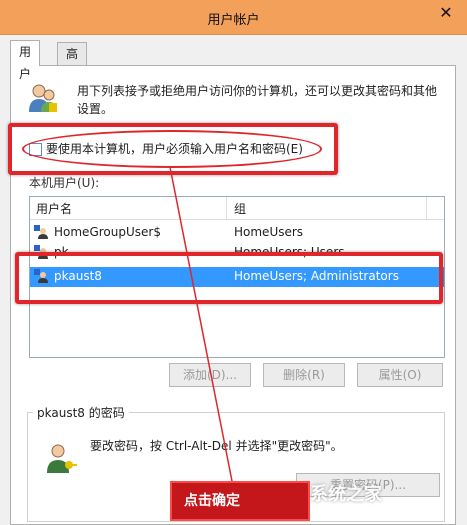 Image resolution: width=467 pixels, height=525 pixels. I want to click on password-group-title: pkaust8 的密码, so click(81, 412).